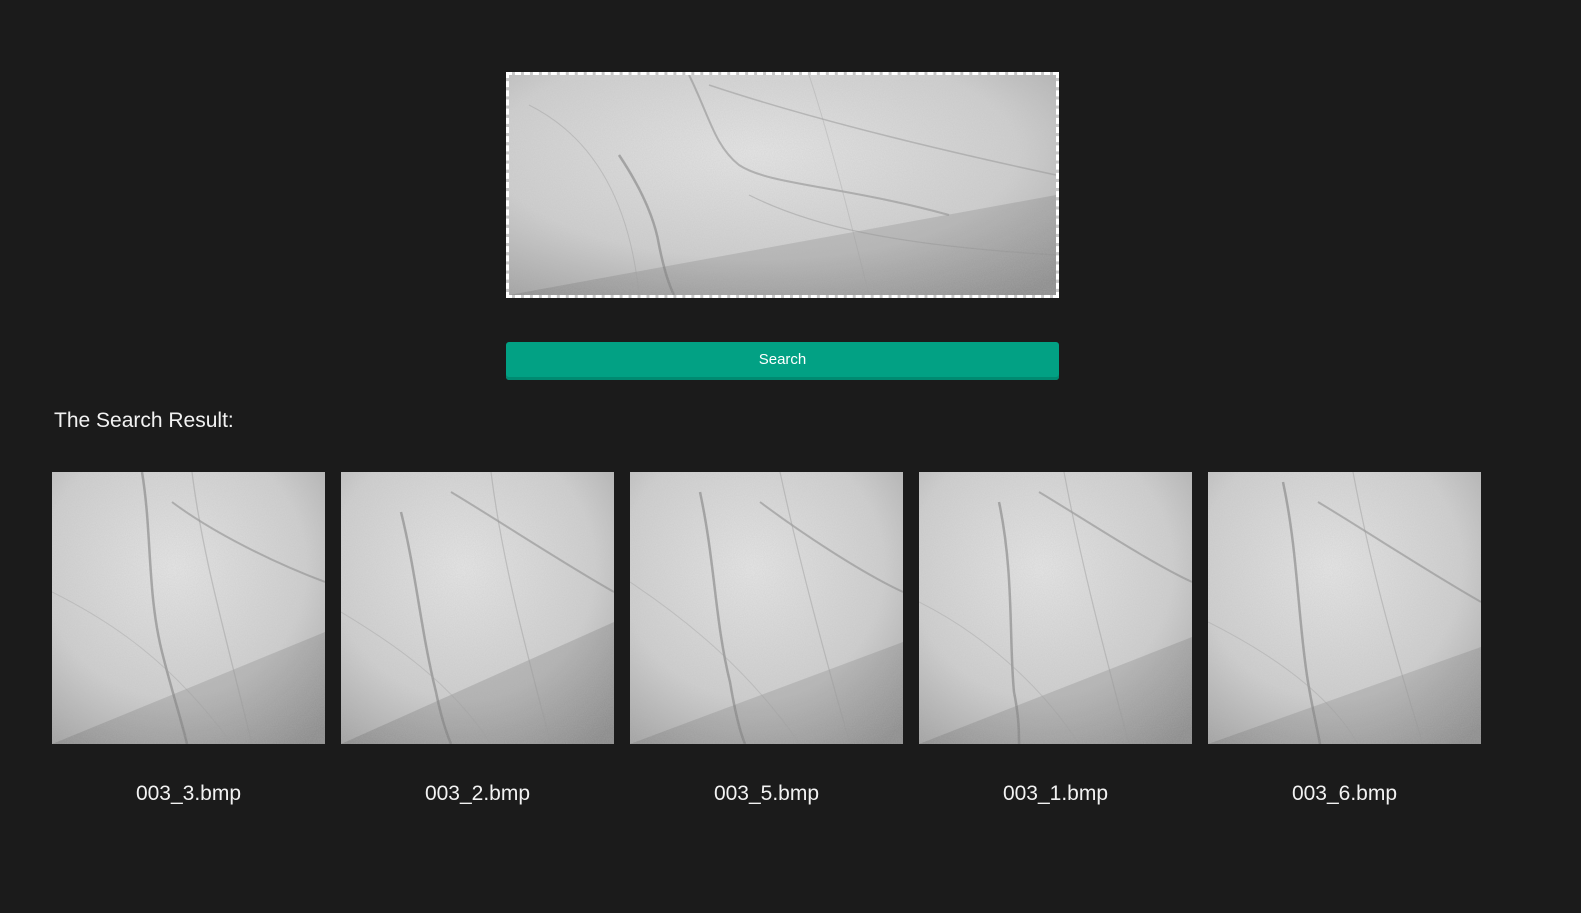 The image size is (1581, 913). I want to click on result-item: 003_5.bmp, so click(766, 639).